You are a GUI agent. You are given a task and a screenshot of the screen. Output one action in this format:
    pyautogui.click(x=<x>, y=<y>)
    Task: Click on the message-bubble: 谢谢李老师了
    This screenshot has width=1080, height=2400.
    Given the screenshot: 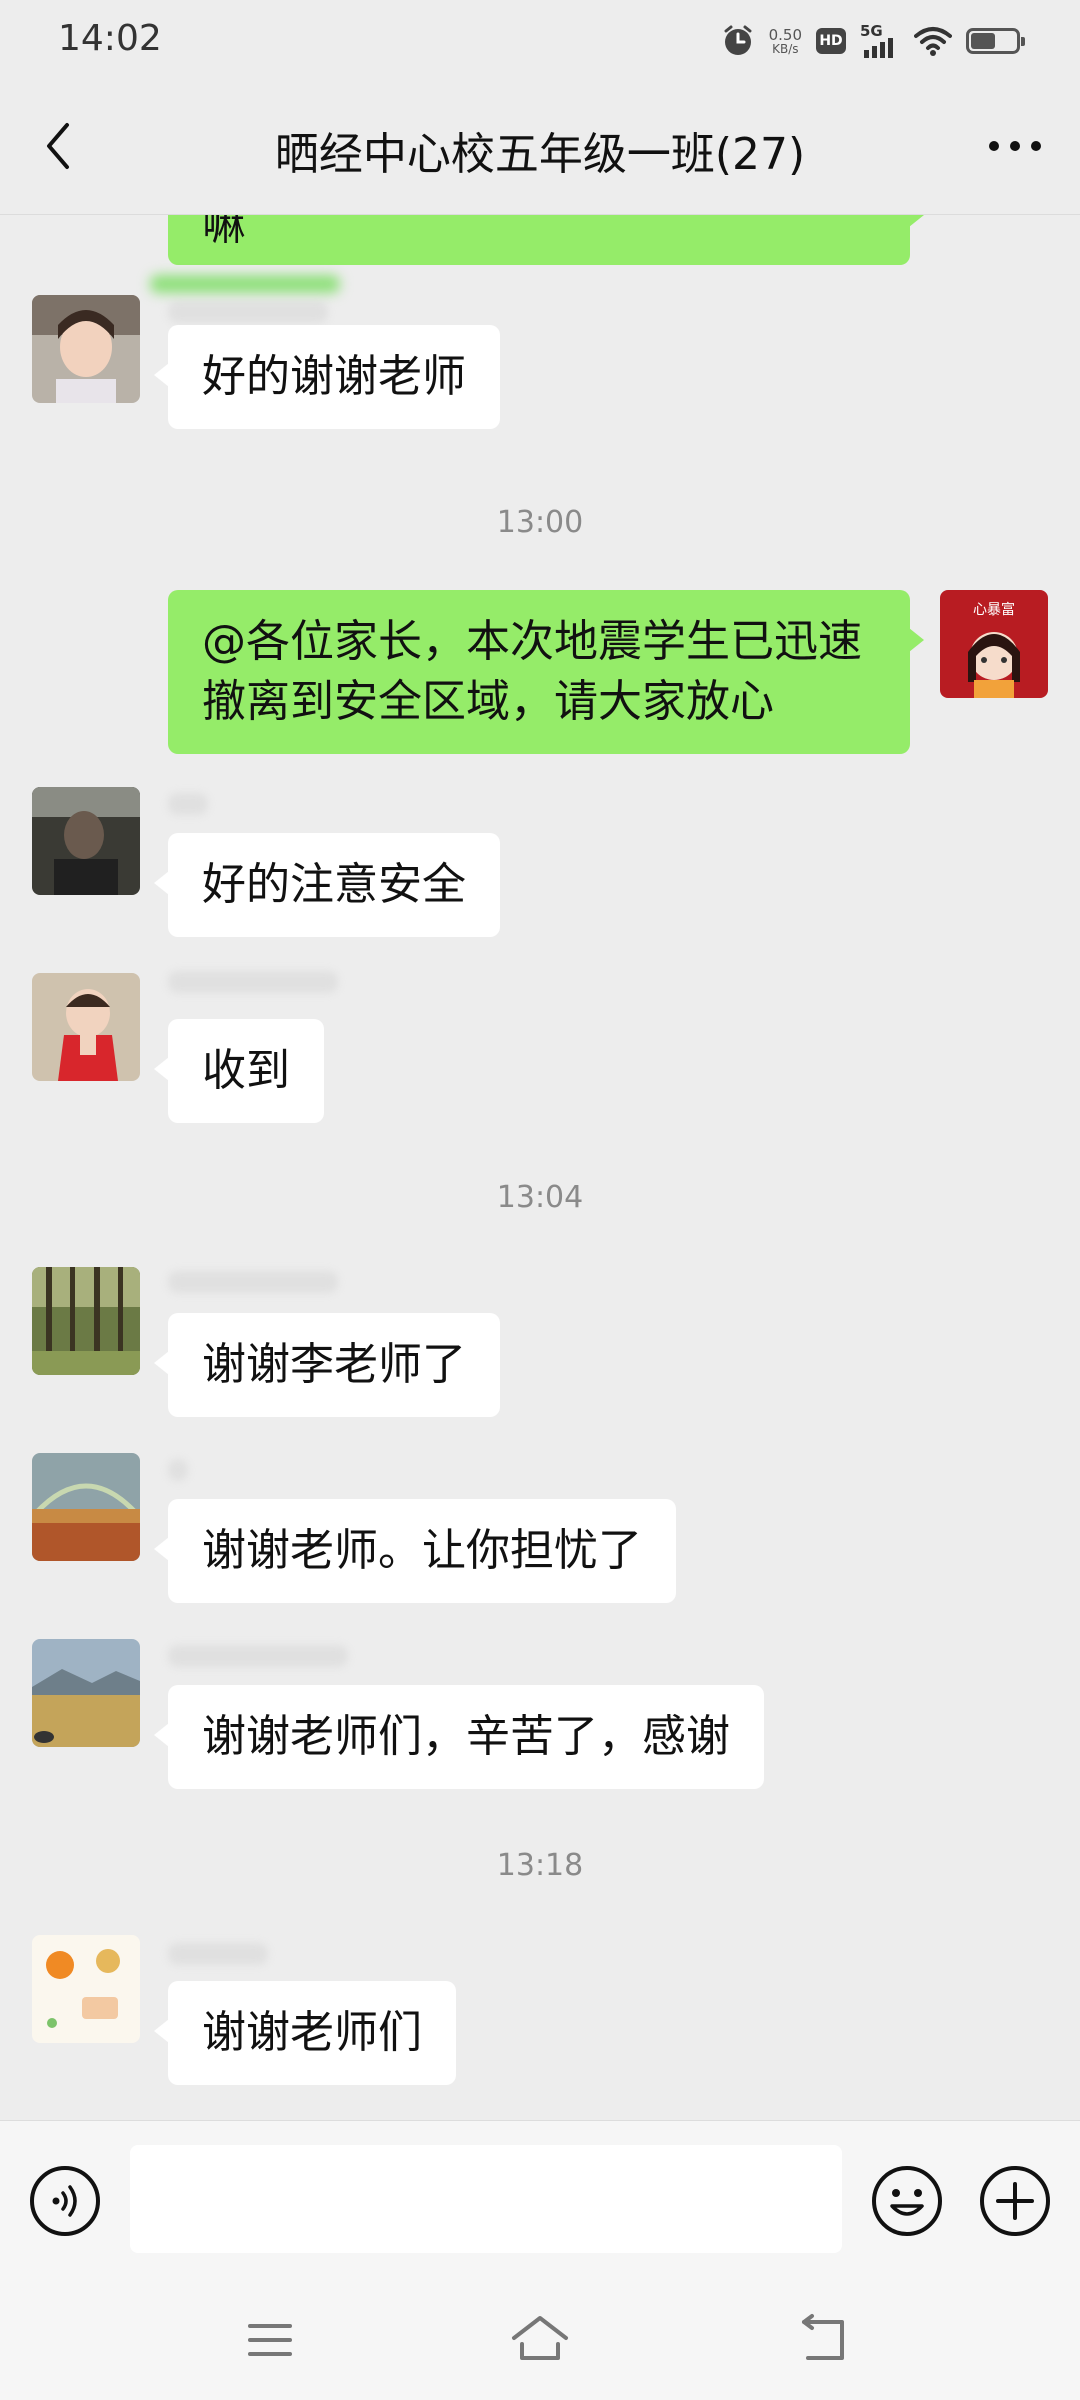 What is the action you would take?
    pyautogui.click(x=327, y=1365)
    